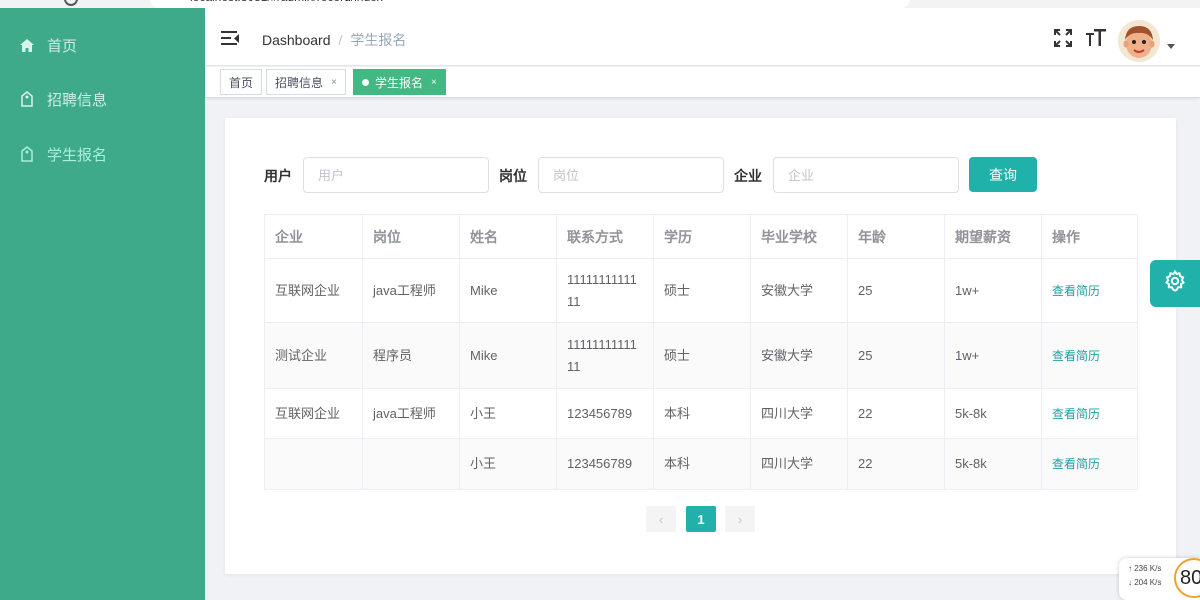  I want to click on sidebar-item-student-signup: 学生报名, so click(102, 154).